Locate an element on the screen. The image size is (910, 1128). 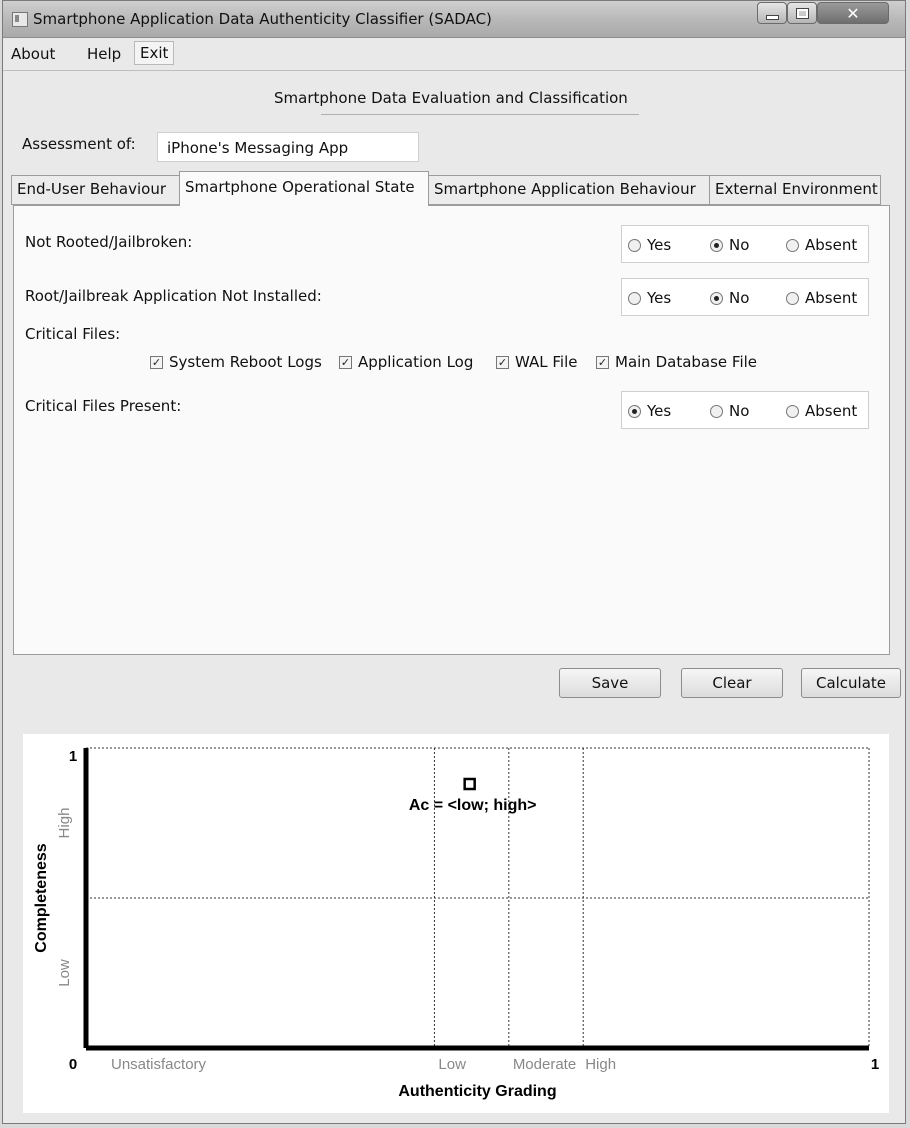
tab-external-environment: External Environment is located at coordinates (795, 190).